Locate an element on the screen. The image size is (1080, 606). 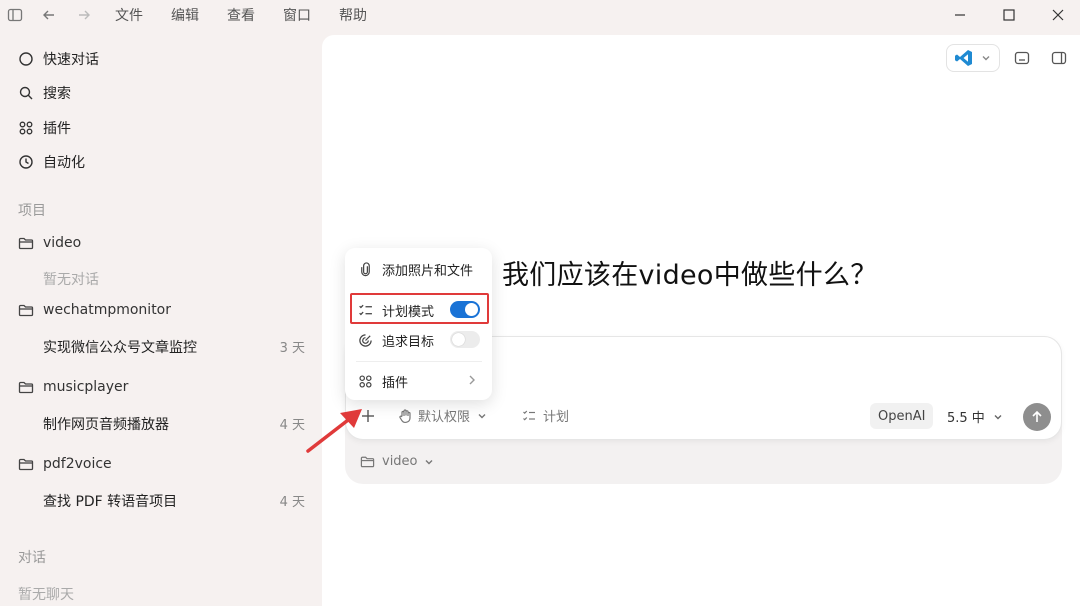
annotation-highlight-box is located at coordinates (419, 308).